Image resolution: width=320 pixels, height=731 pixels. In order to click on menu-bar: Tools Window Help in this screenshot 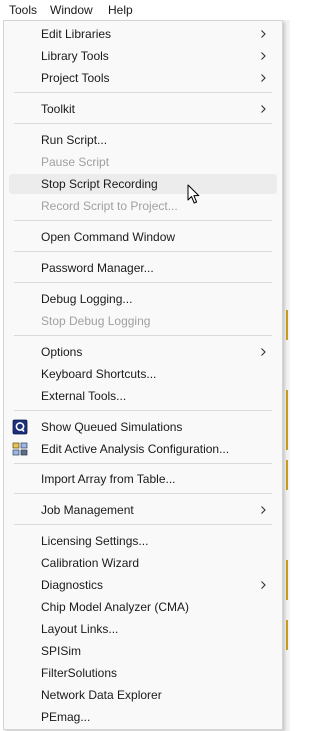, I will do `click(145, 10)`.